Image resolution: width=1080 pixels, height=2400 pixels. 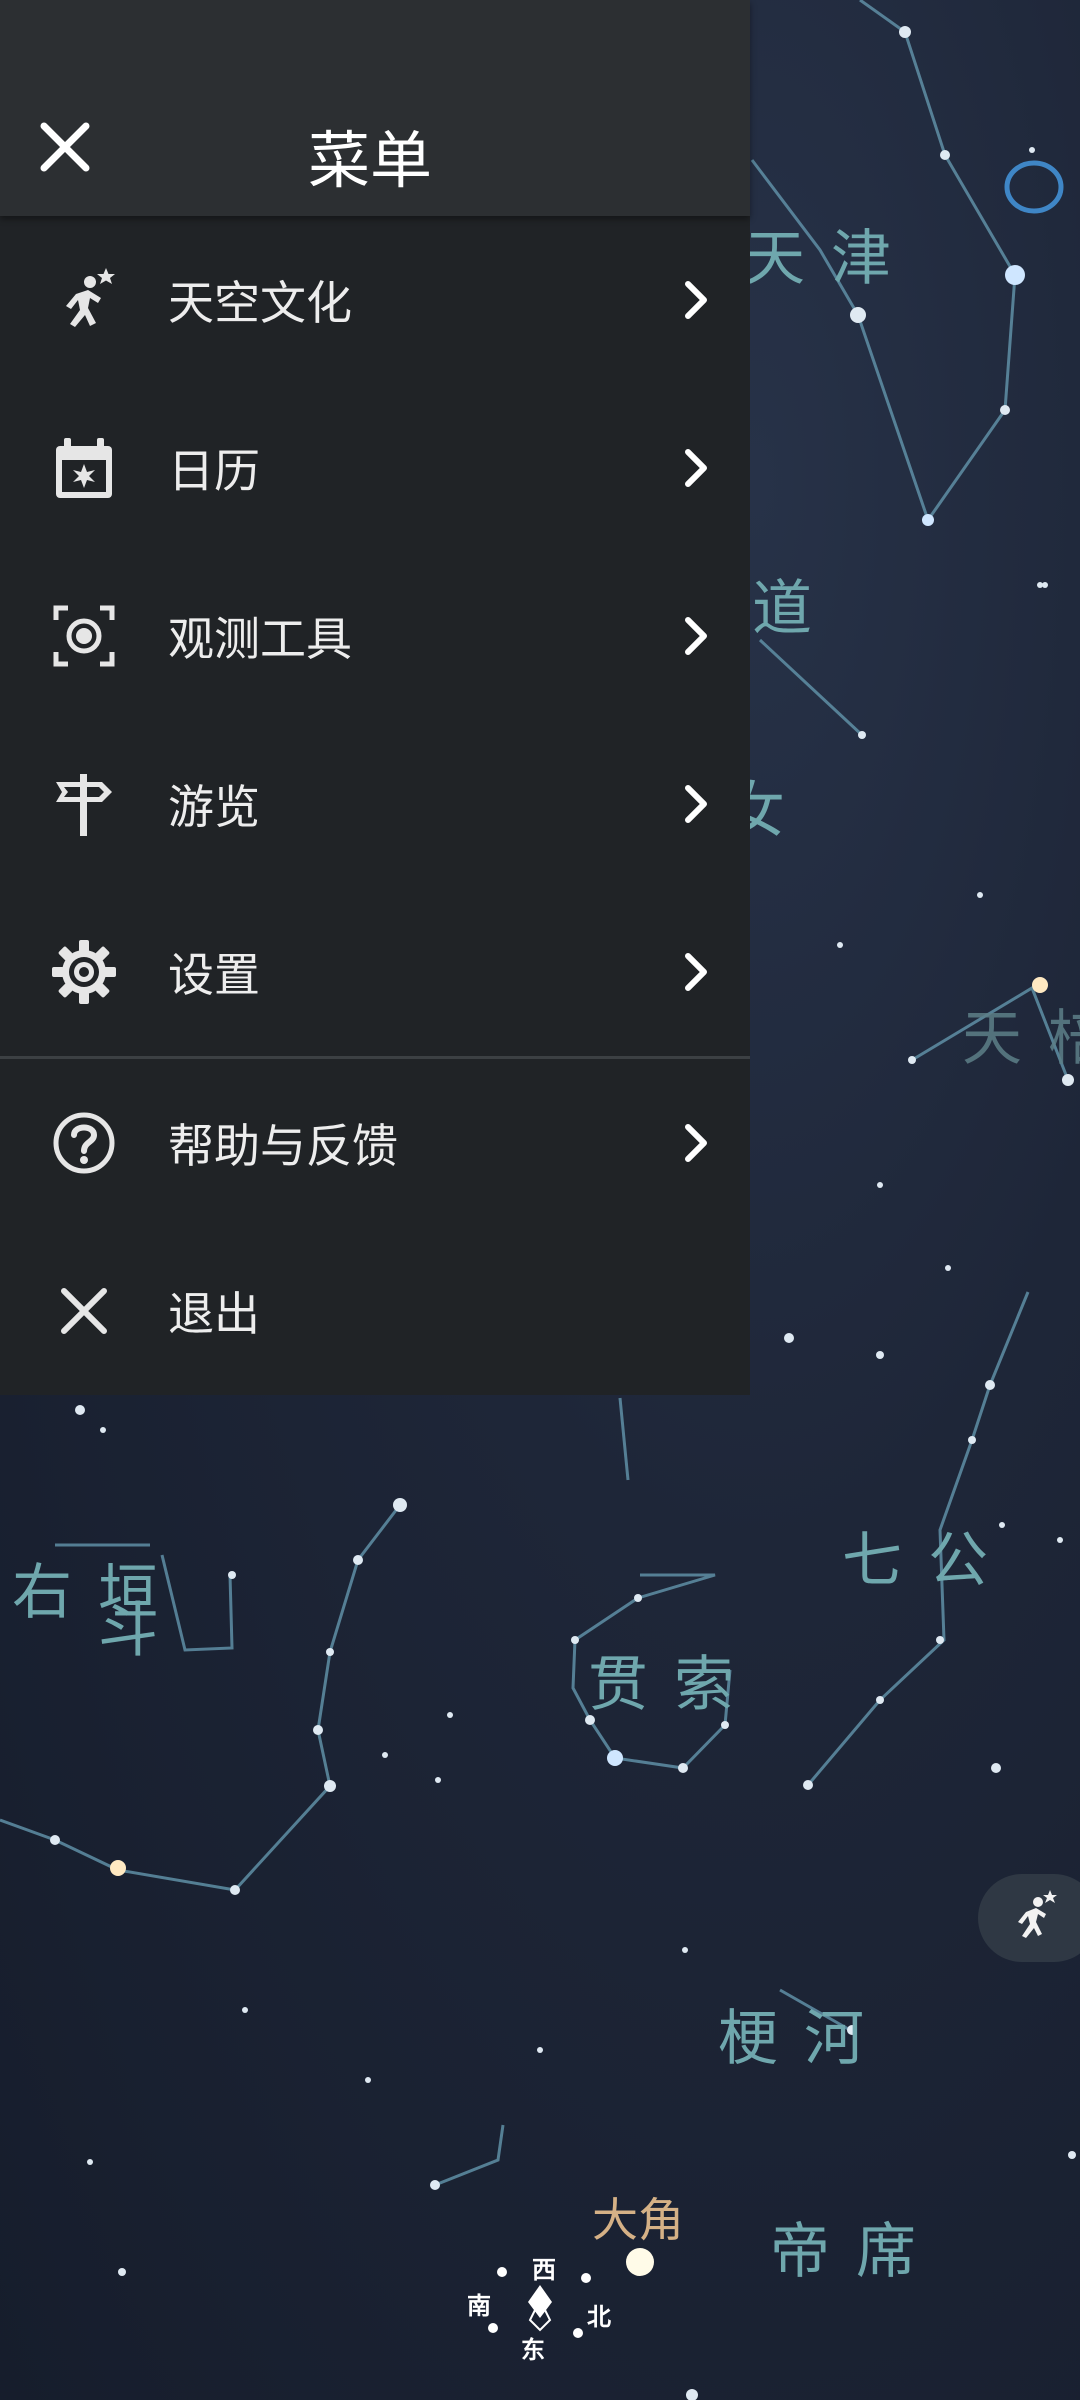 I want to click on menu-item-exit: 退出, so click(x=375, y=1311).